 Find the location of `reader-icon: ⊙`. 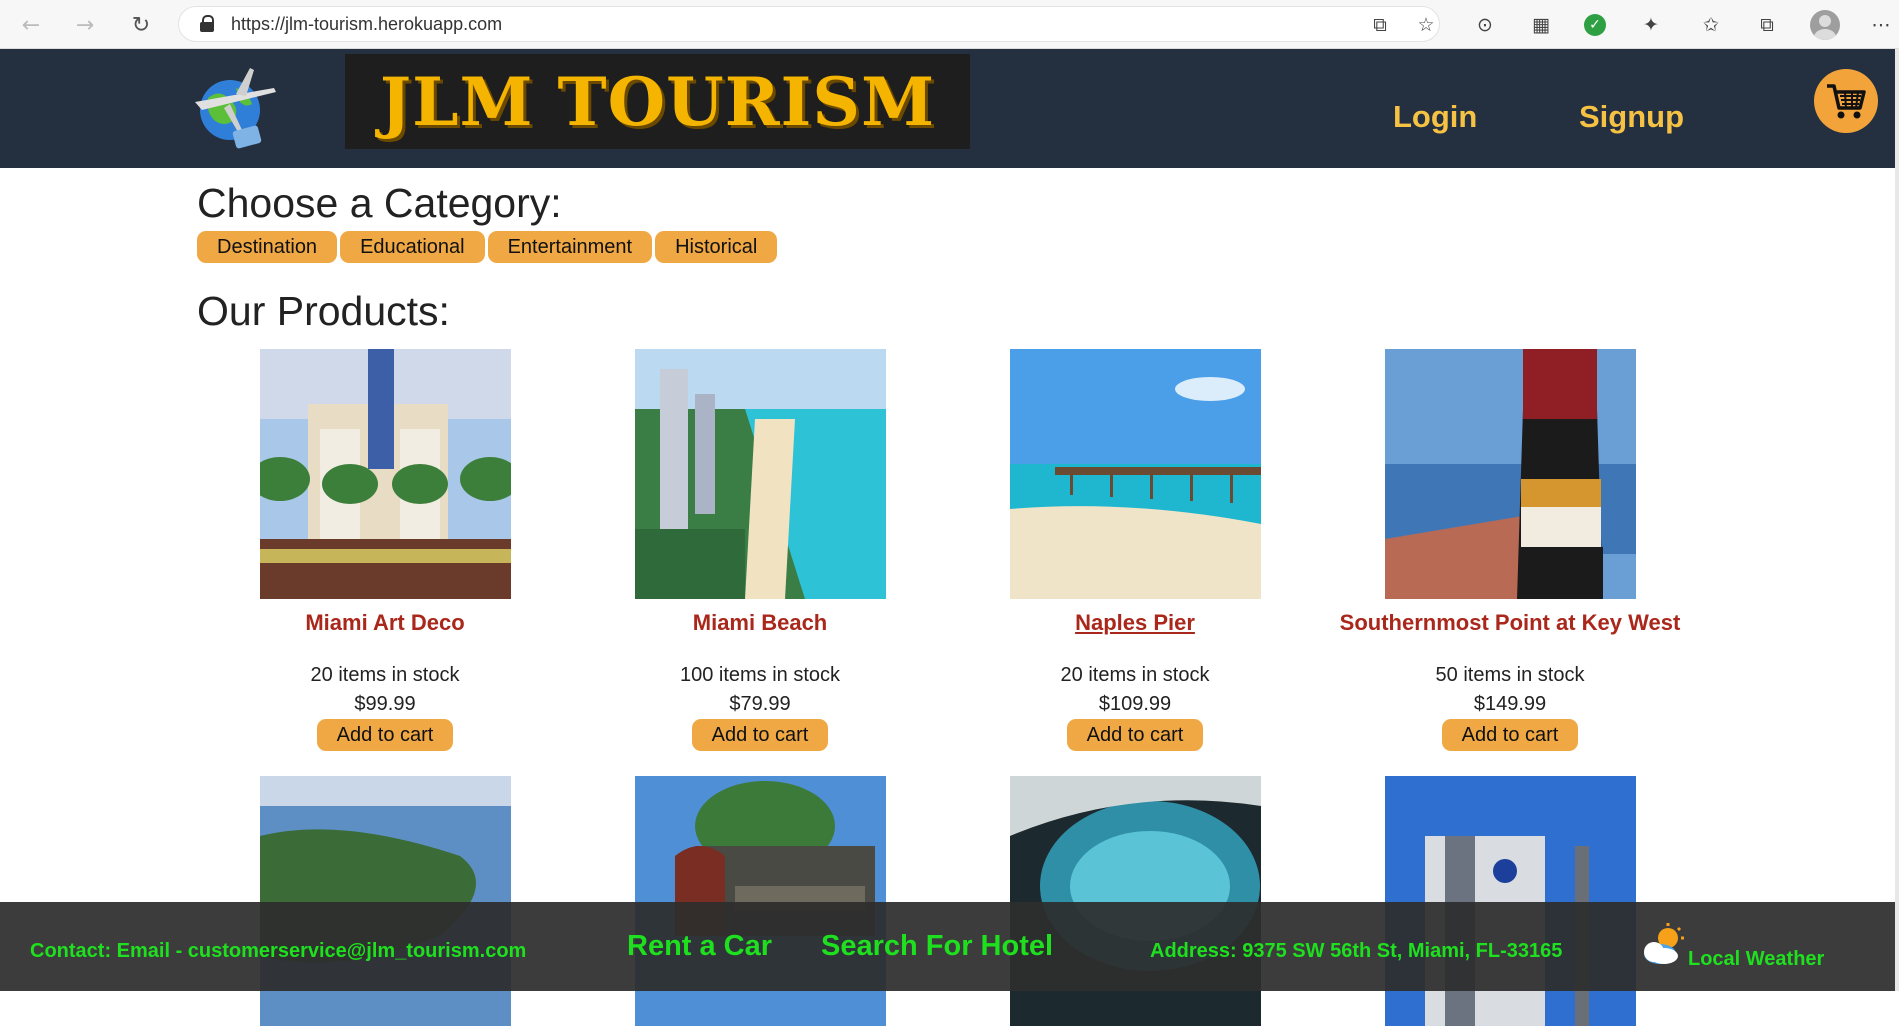

reader-icon: ⊙ is located at coordinates (1485, 25).